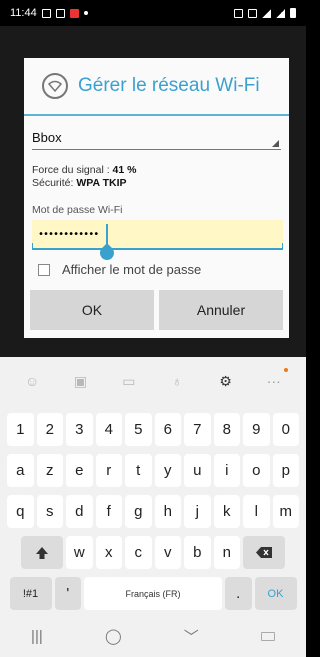  Describe the element at coordinates (67, 593) in the screenshot. I see `apostrophe-key: '` at that location.